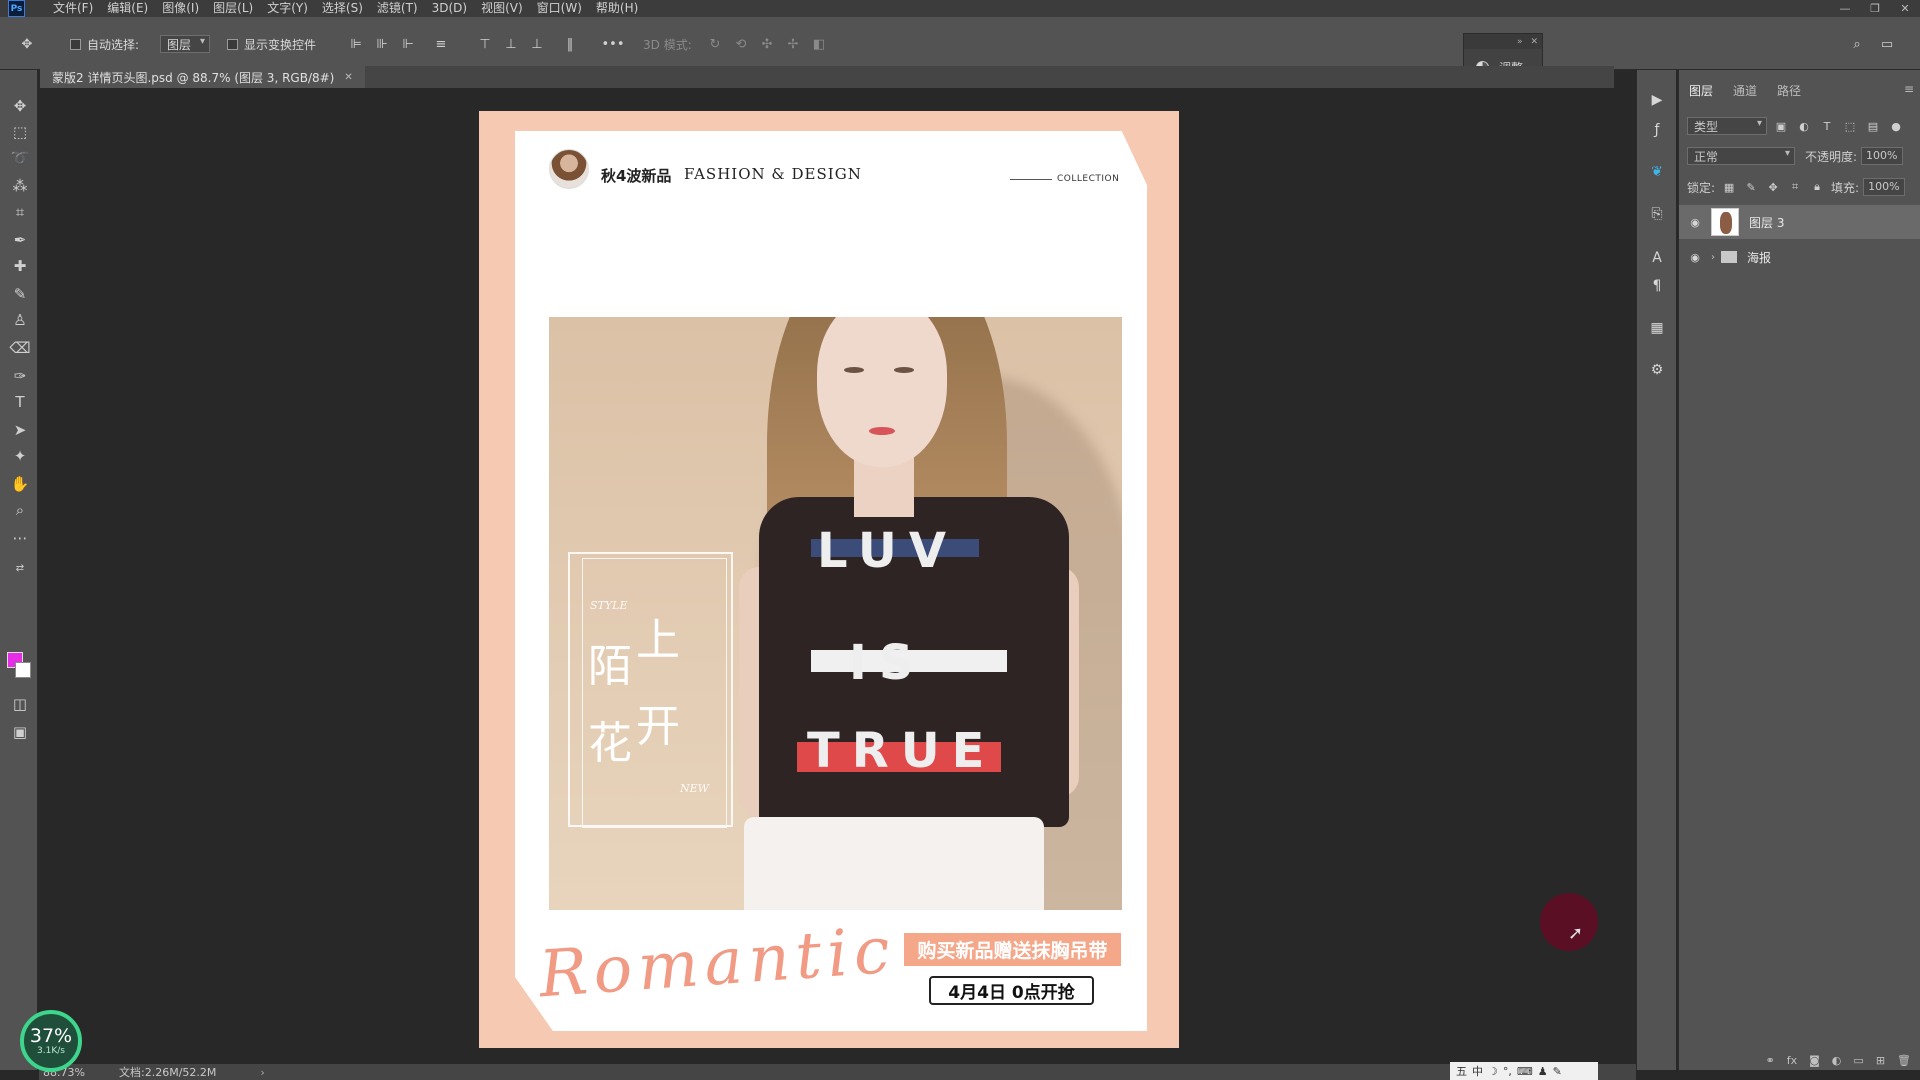  I want to click on lock-position-icon: ✥, so click(1773, 187).